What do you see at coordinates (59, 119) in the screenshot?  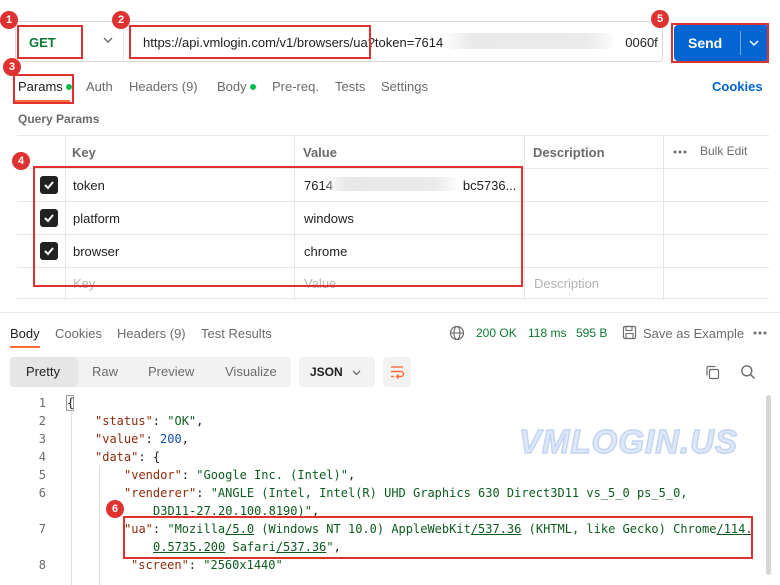 I see `query-params-title: Query Params` at bounding box center [59, 119].